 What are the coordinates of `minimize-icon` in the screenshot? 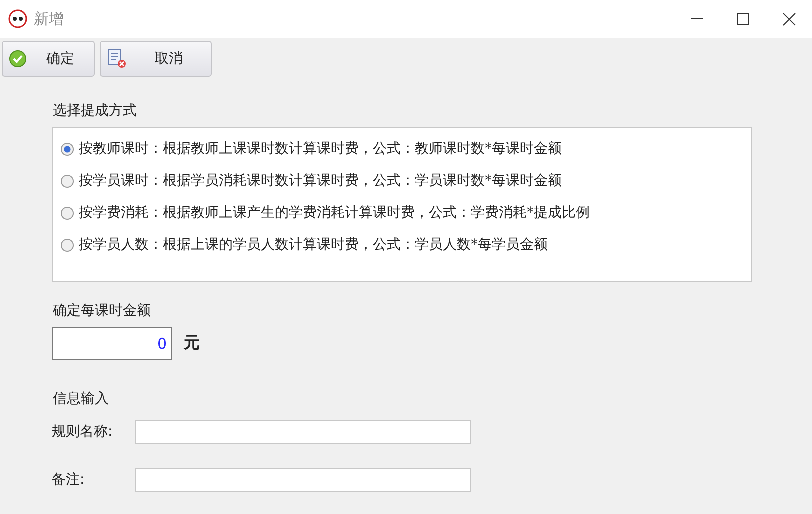 It's located at (697, 19).